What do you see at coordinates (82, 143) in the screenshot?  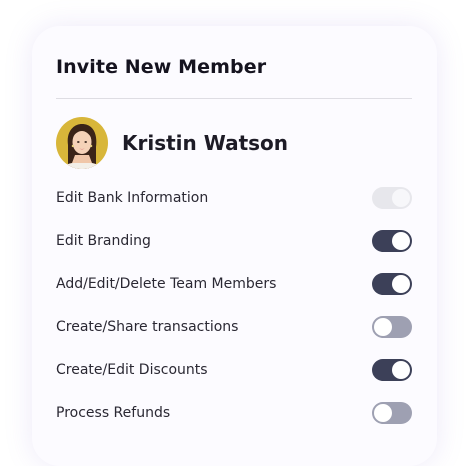 I see `user-avatar-icon` at bounding box center [82, 143].